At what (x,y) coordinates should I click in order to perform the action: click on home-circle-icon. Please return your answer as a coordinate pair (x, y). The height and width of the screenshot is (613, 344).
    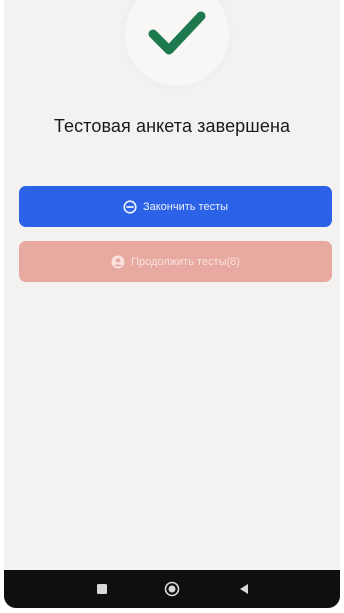
    Looking at the image, I should click on (172, 589).